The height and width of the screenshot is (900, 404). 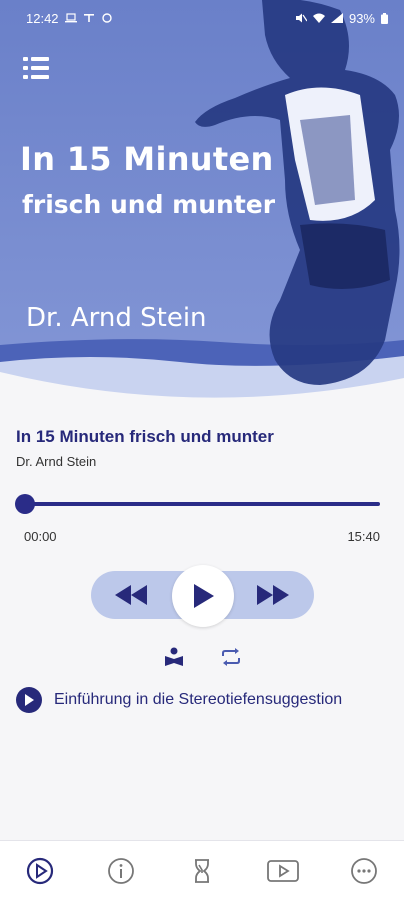 I want to click on battery-level: 93%, so click(x=361, y=18).